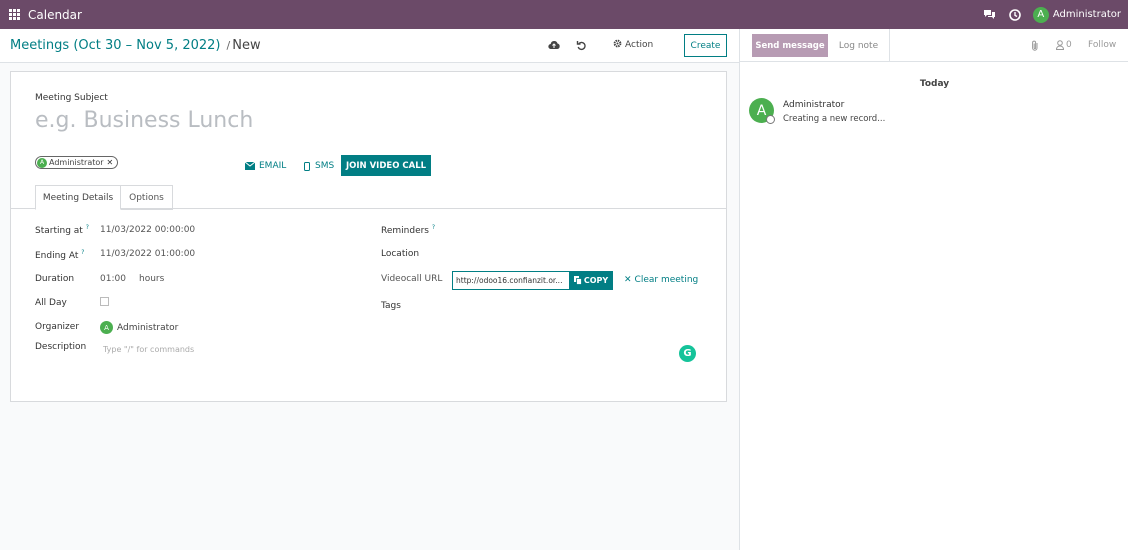  Describe the element at coordinates (1069, 45) in the screenshot. I see `followers-count: 0` at that location.